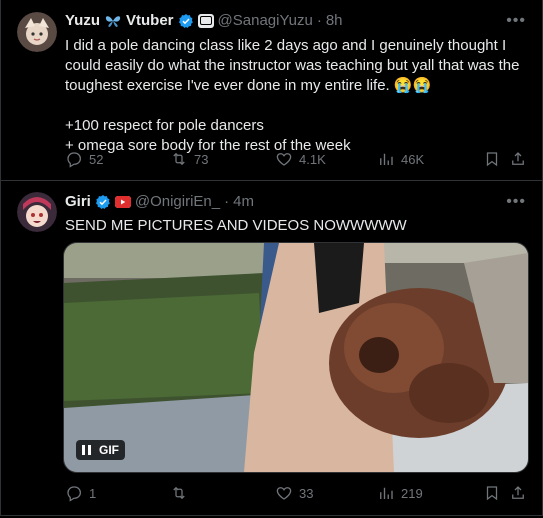  What do you see at coordinates (306, 493) in the screenshot?
I see `like-count: 33` at bounding box center [306, 493].